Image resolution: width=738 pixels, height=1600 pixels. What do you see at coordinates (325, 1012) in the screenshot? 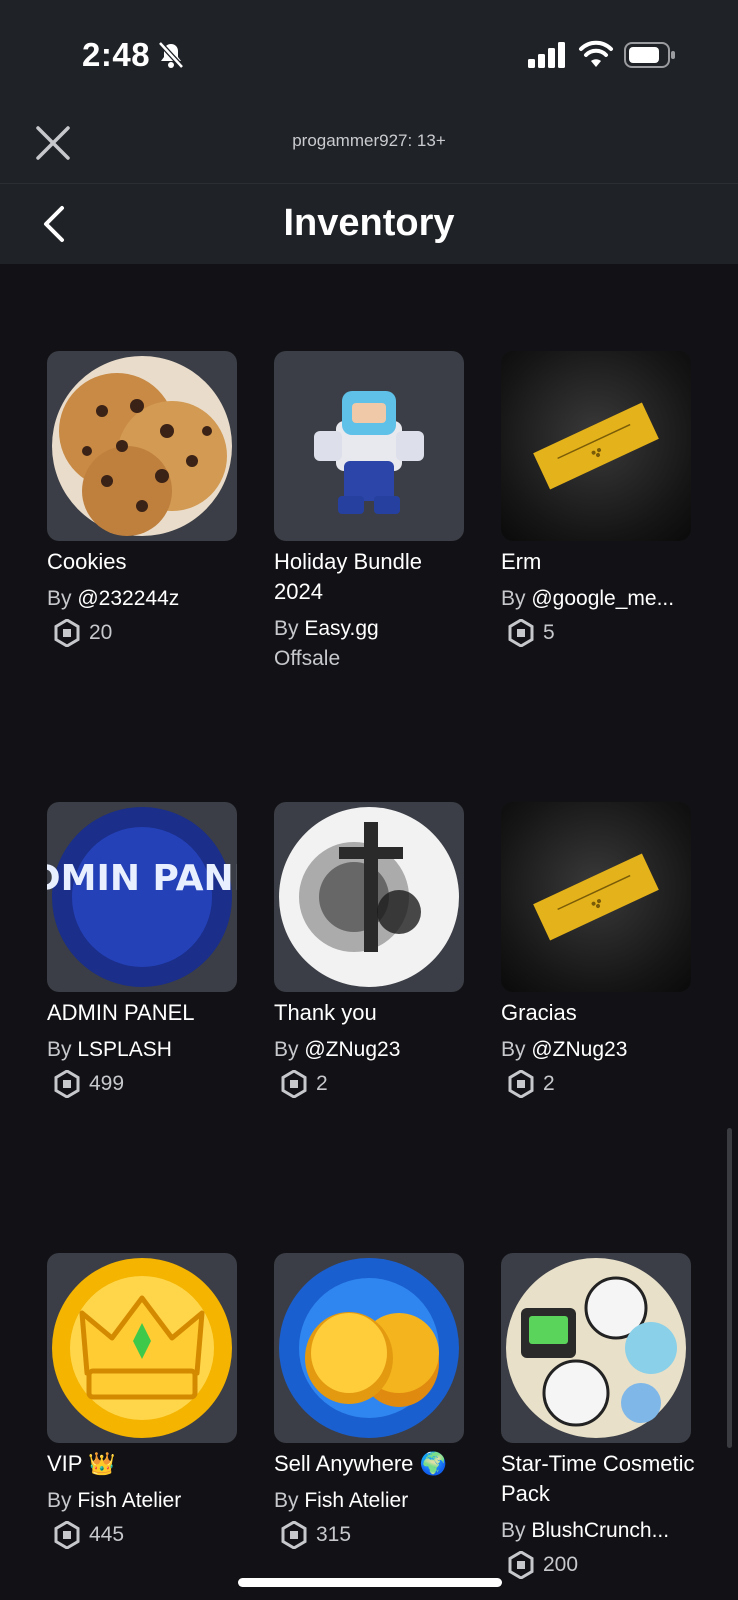
I see `item-name: Thank you` at bounding box center [325, 1012].